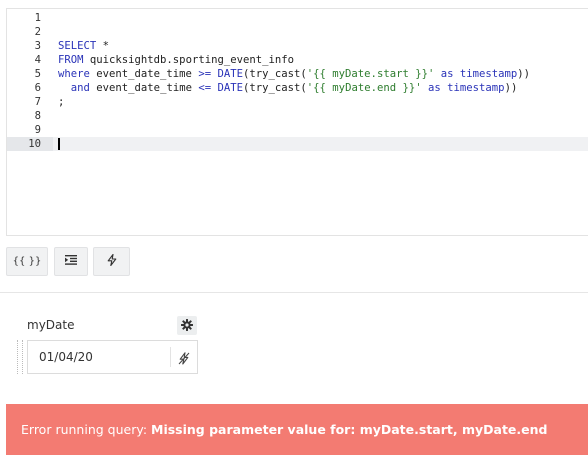  I want to click on template-button-label: {{ }}, so click(27, 261).